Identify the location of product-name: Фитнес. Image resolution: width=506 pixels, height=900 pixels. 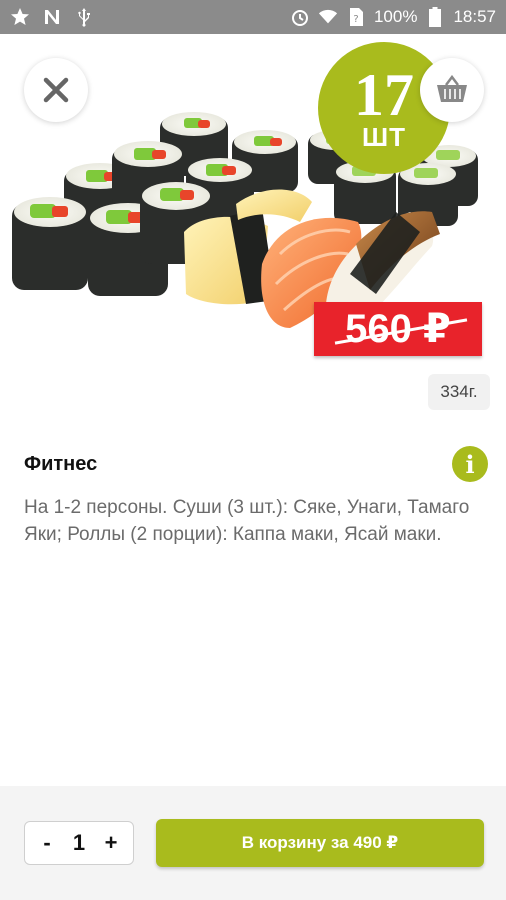
(61, 463).